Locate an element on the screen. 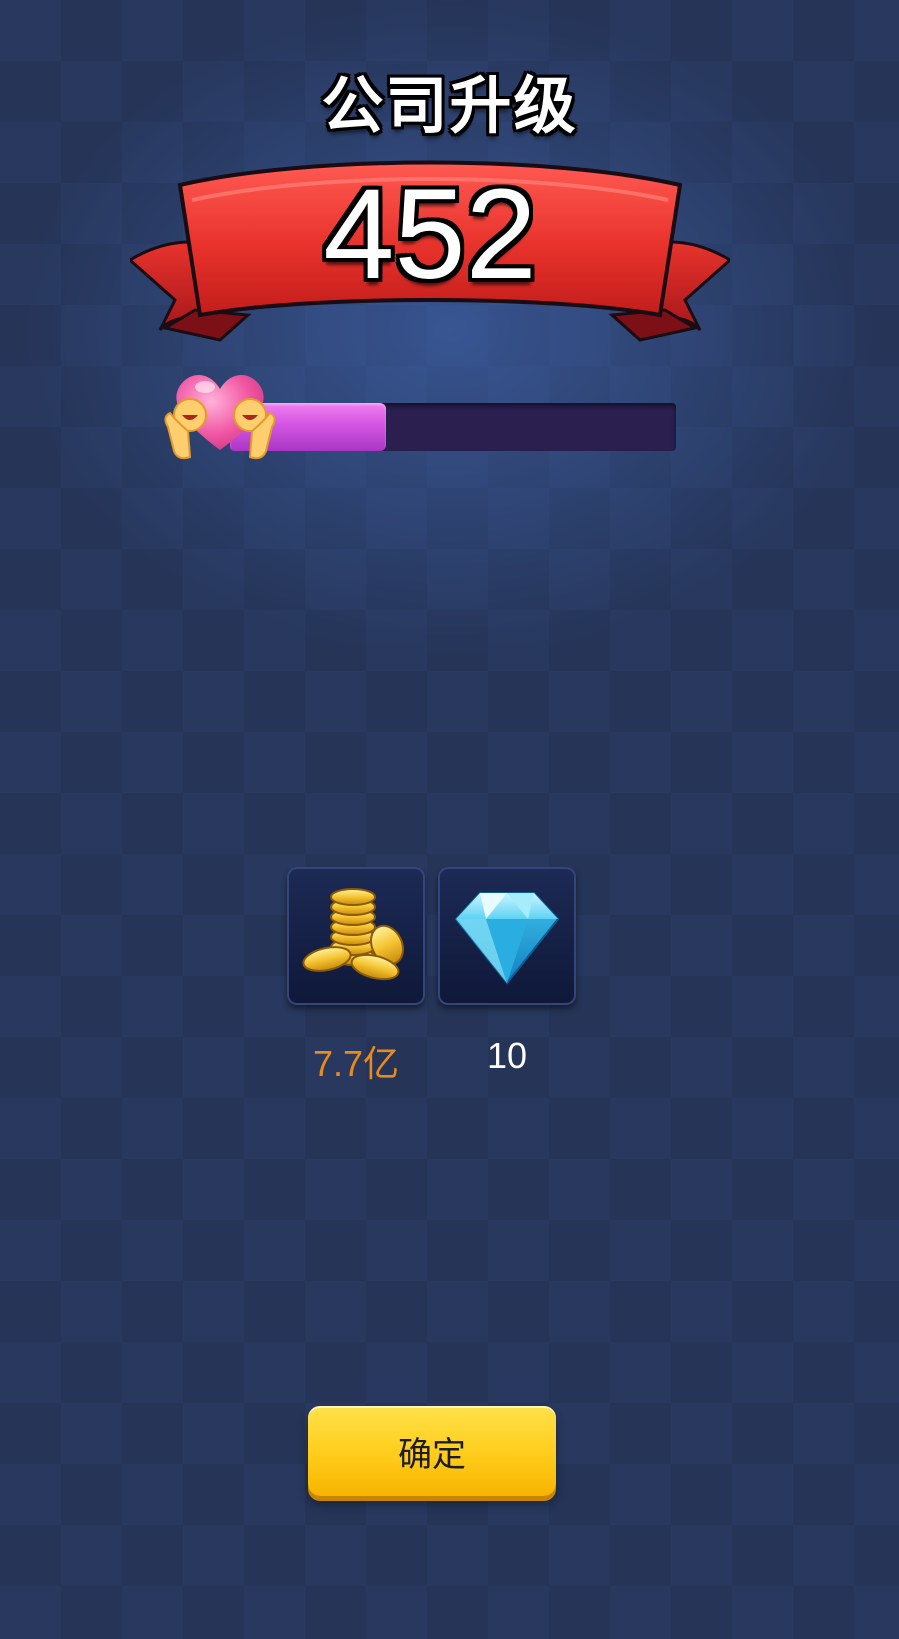 This screenshot has width=899, height=1639. reward-diamond-amount: 10 is located at coordinates (507, 1055).